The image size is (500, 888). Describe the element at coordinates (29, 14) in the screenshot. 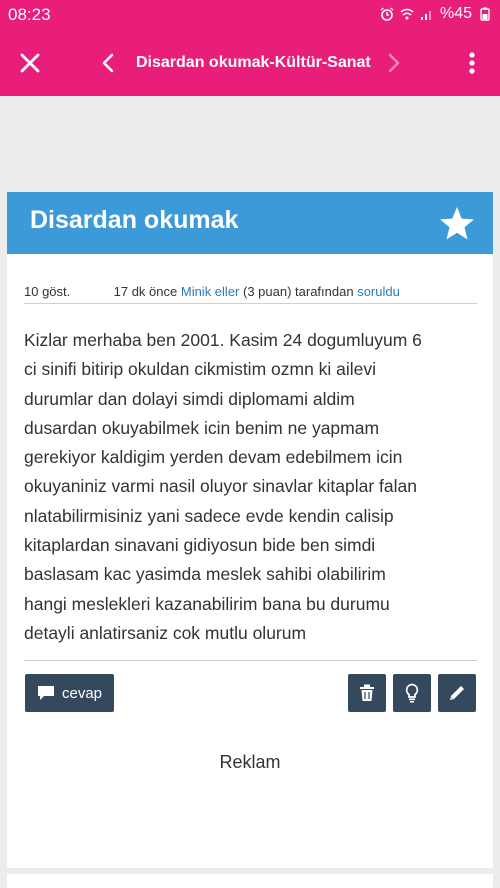

I see `status-time: 08:23` at that location.